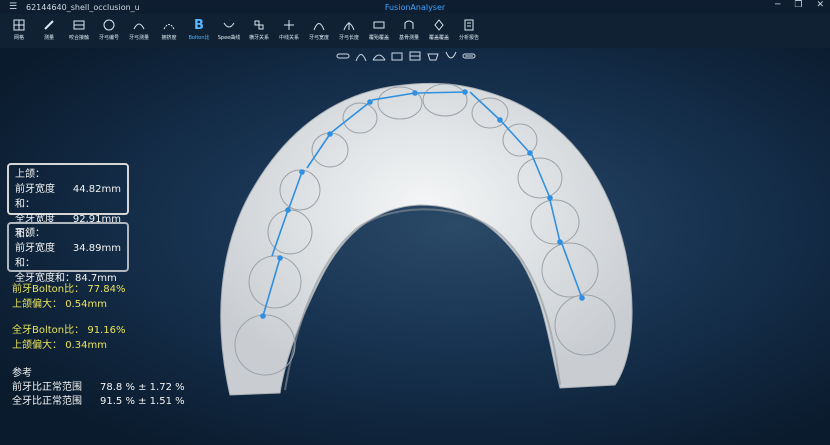 The height and width of the screenshot is (445, 830). What do you see at coordinates (106, 330) in the screenshot?
I see `overall-bolton-value: 91.16%` at bounding box center [106, 330].